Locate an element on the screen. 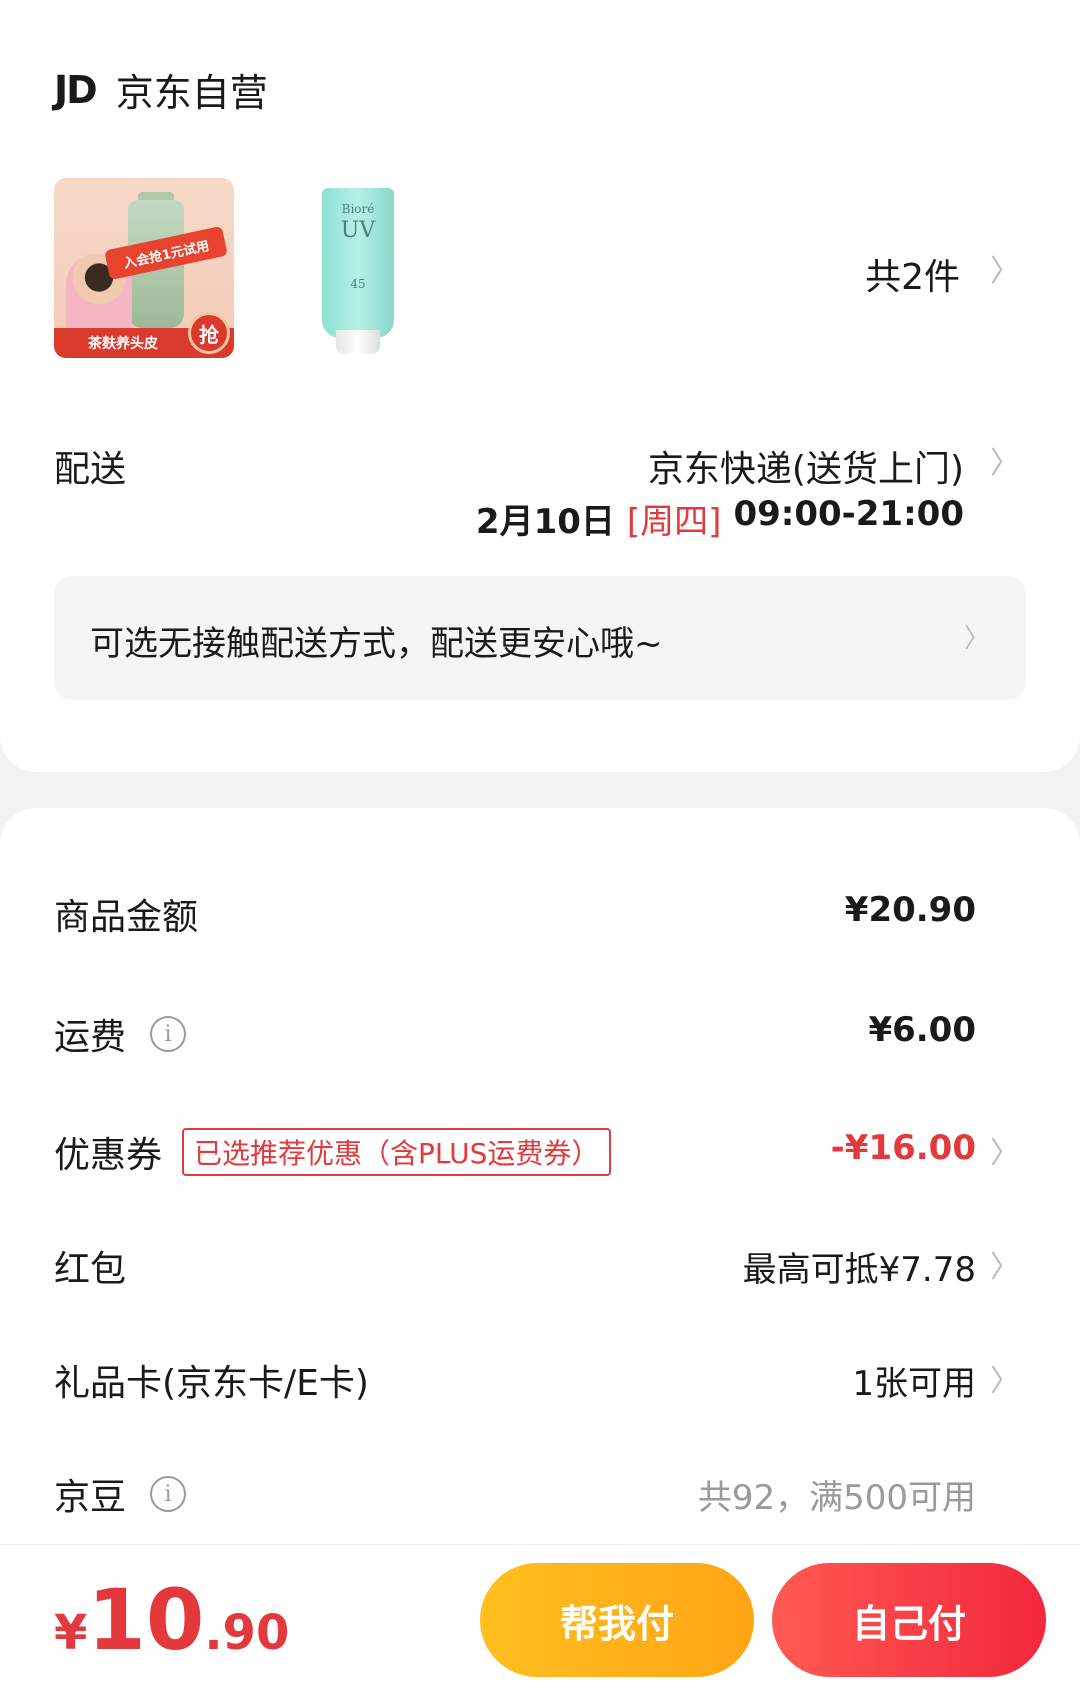 The width and height of the screenshot is (1080, 1694). shipping-value: ¥6.00 is located at coordinates (922, 1030).